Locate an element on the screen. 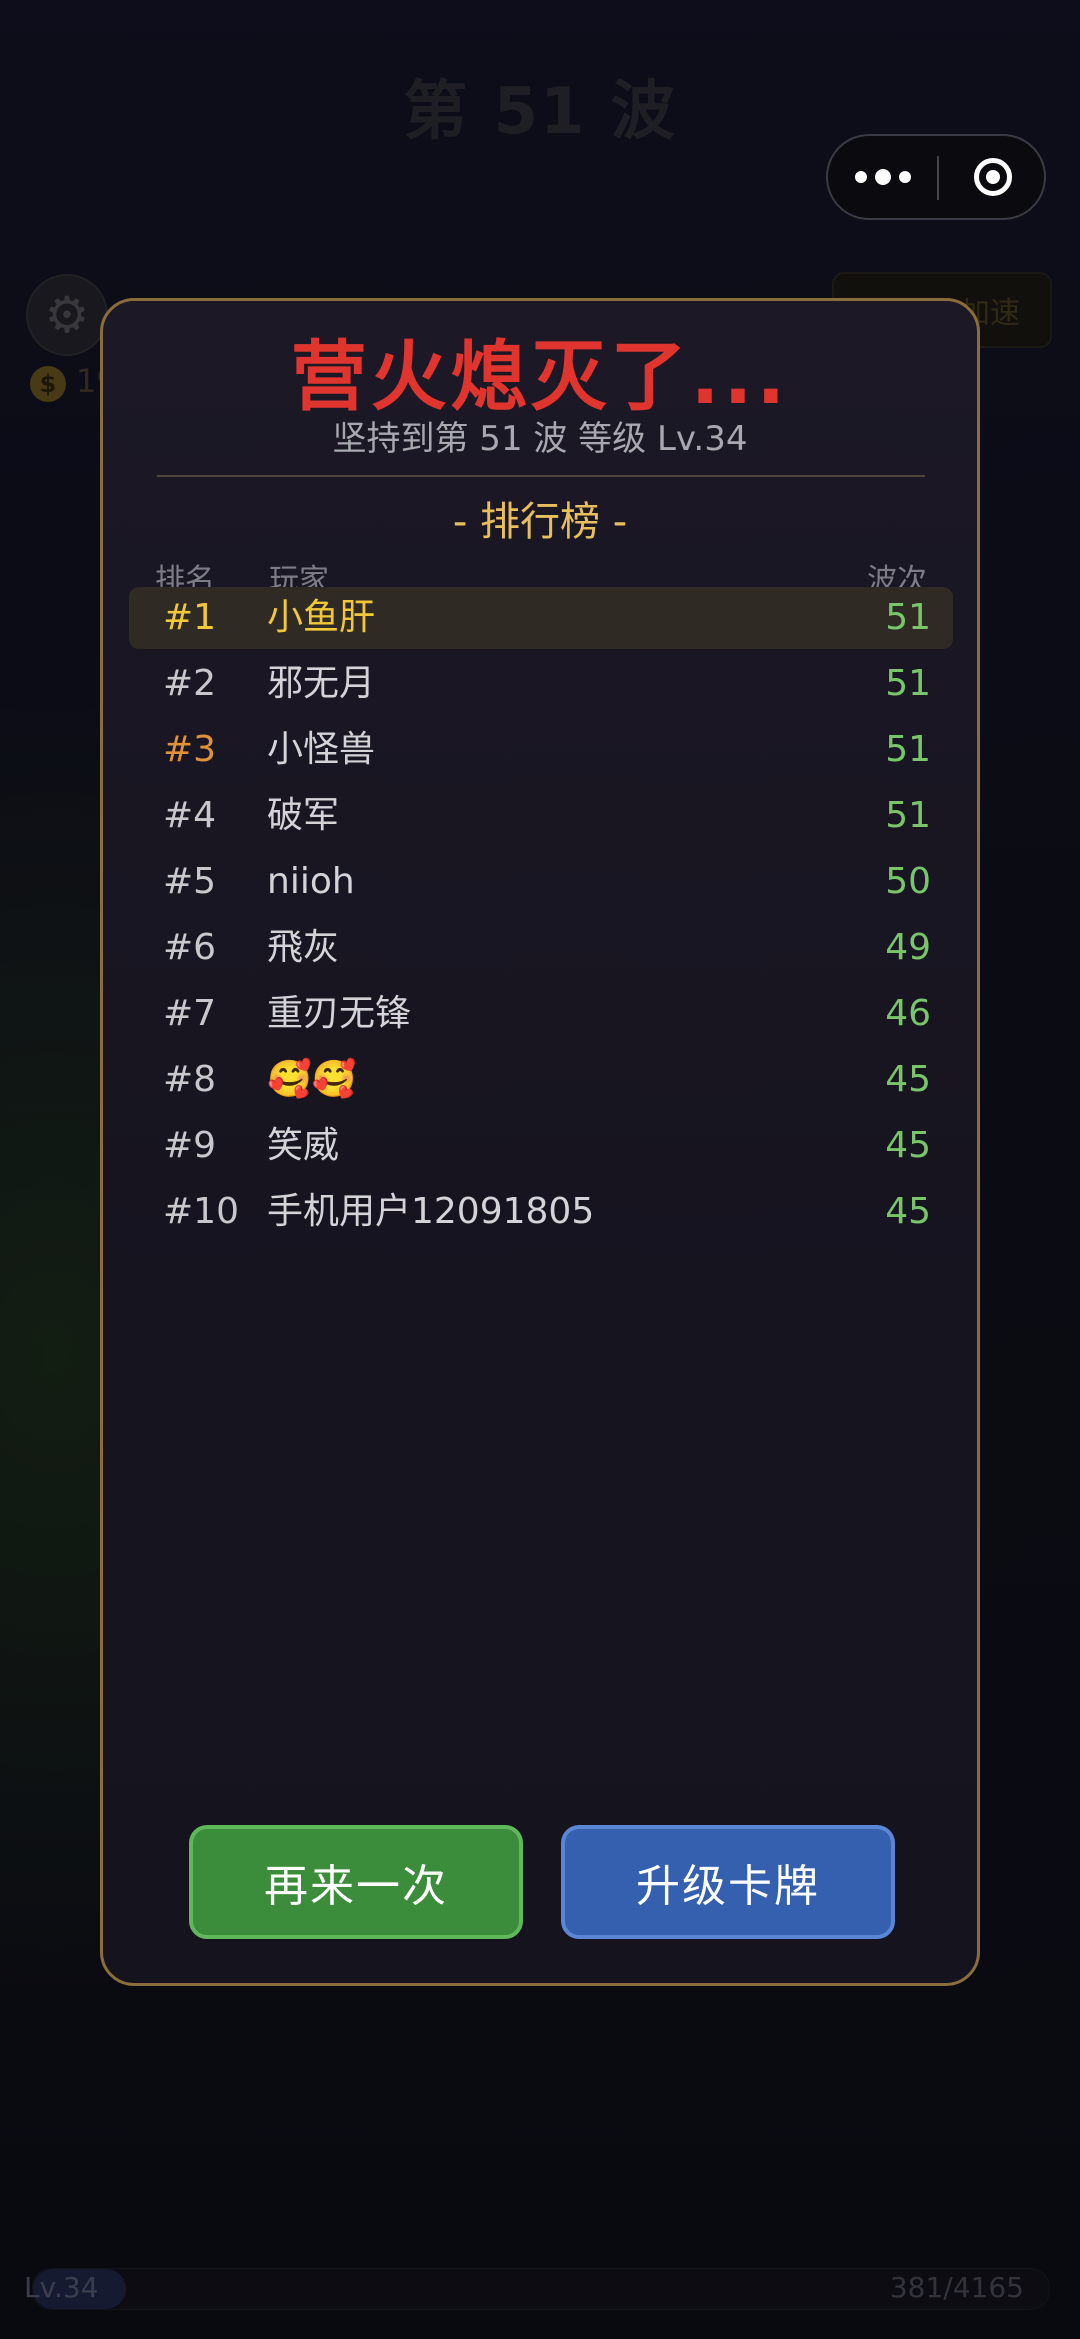  player-name: 重刃无锋 is located at coordinates (339, 1013).